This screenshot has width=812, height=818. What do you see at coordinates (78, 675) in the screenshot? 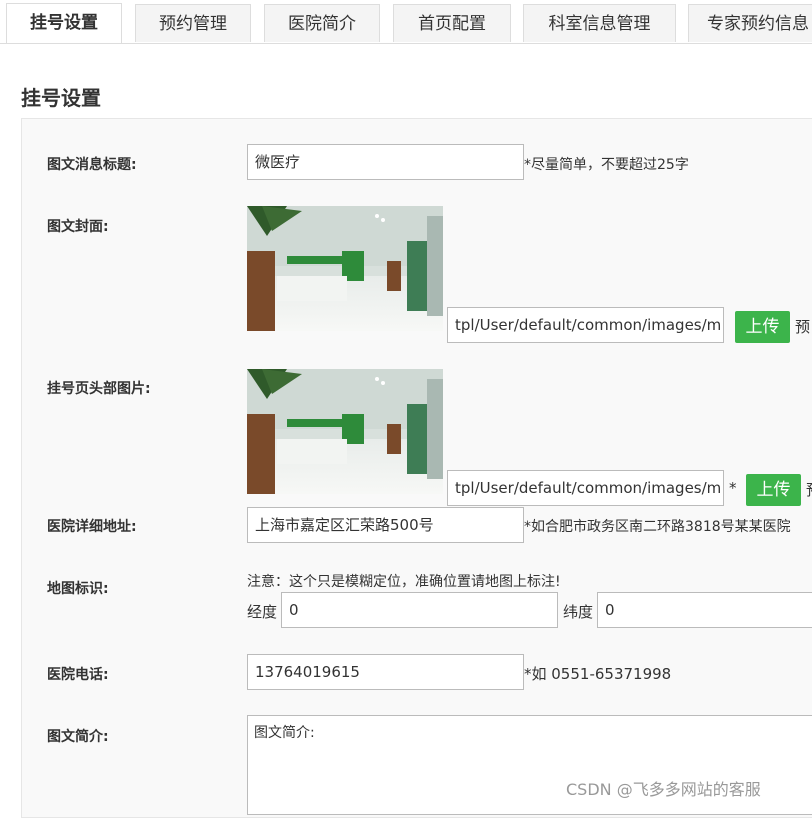
I see `phone-label: 医院电话:` at bounding box center [78, 675].